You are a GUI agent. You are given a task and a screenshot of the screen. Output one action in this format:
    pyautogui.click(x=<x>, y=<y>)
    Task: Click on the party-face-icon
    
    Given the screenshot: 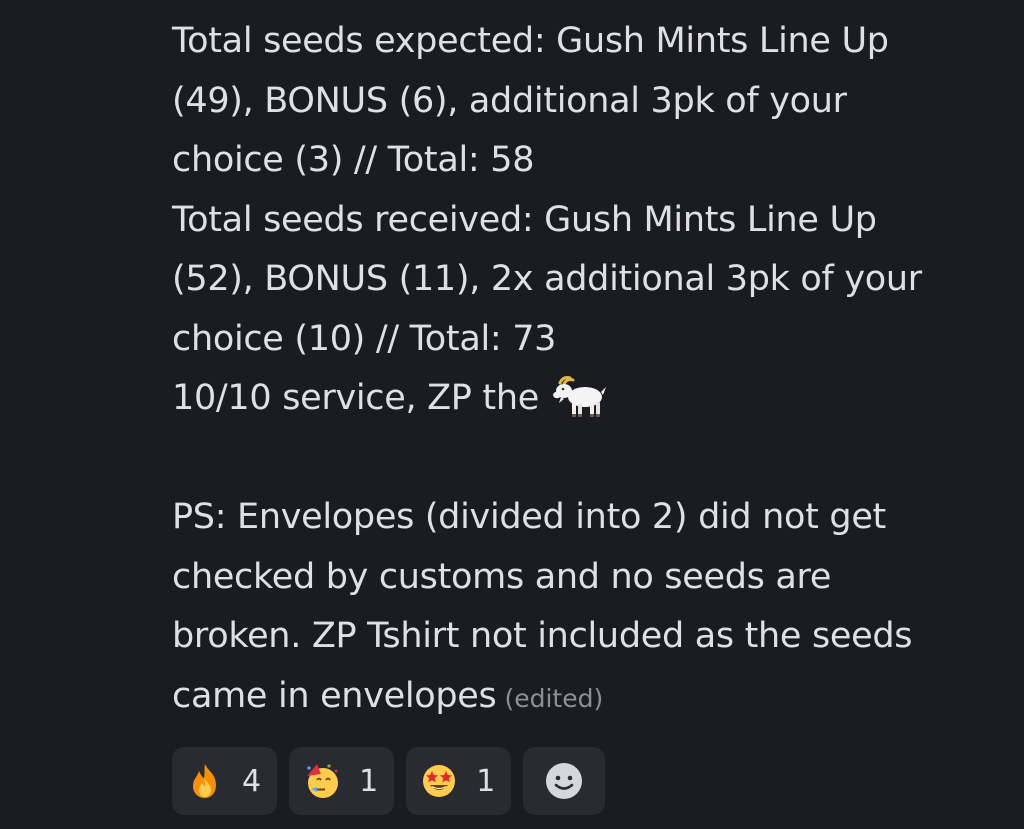 What is the action you would take?
    pyautogui.click(x=322, y=781)
    